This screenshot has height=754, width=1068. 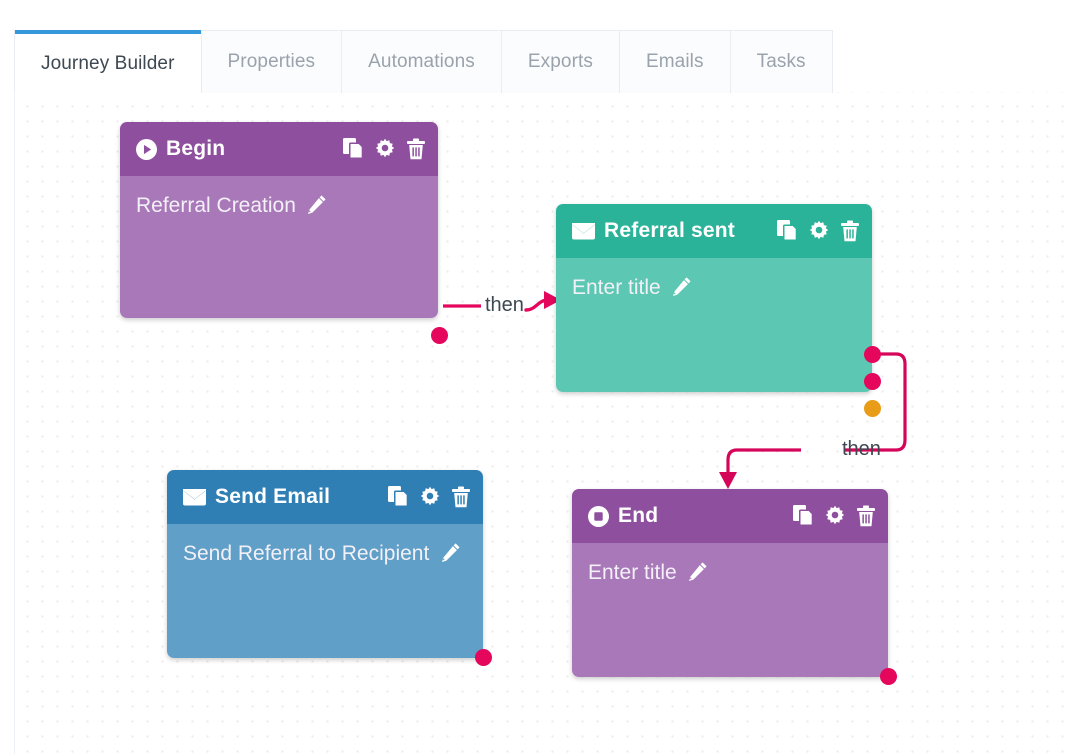 I want to click on node-begin: Begin Referral Creation, so click(x=284, y=233).